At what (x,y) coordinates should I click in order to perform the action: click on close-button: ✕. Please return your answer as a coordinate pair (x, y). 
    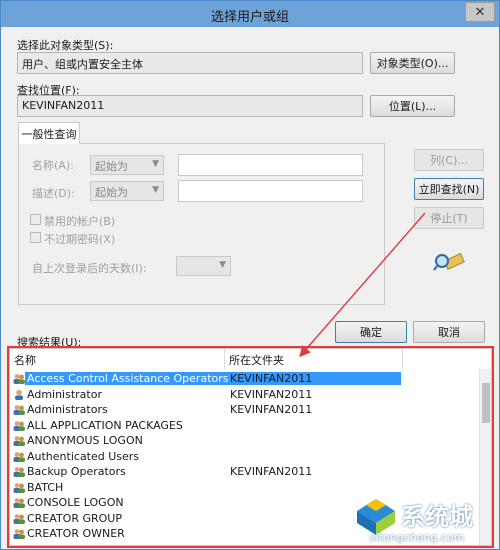
    Looking at the image, I should click on (480, 12).